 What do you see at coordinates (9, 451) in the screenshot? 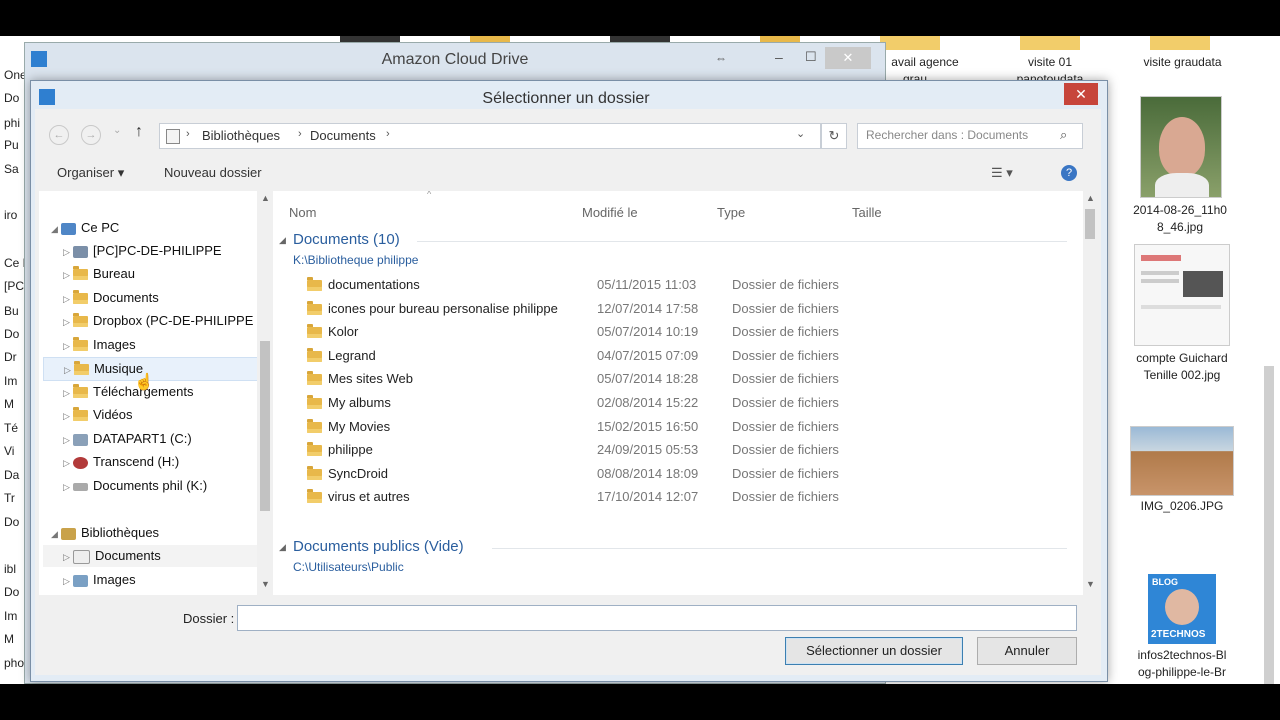
I see `edge-text: Vi` at bounding box center [9, 451].